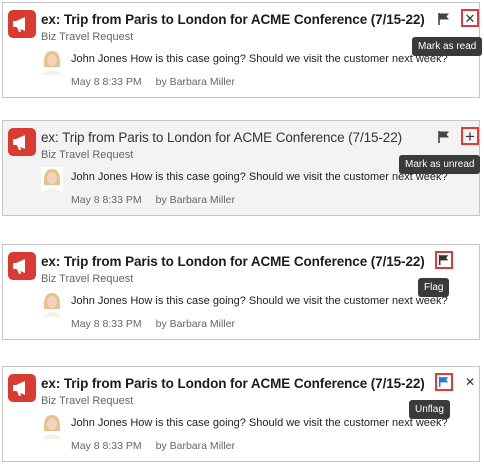 The width and height of the screenshot is (484, 464). I want to click on mark-as-read-button: ✕, so click(470, 18).